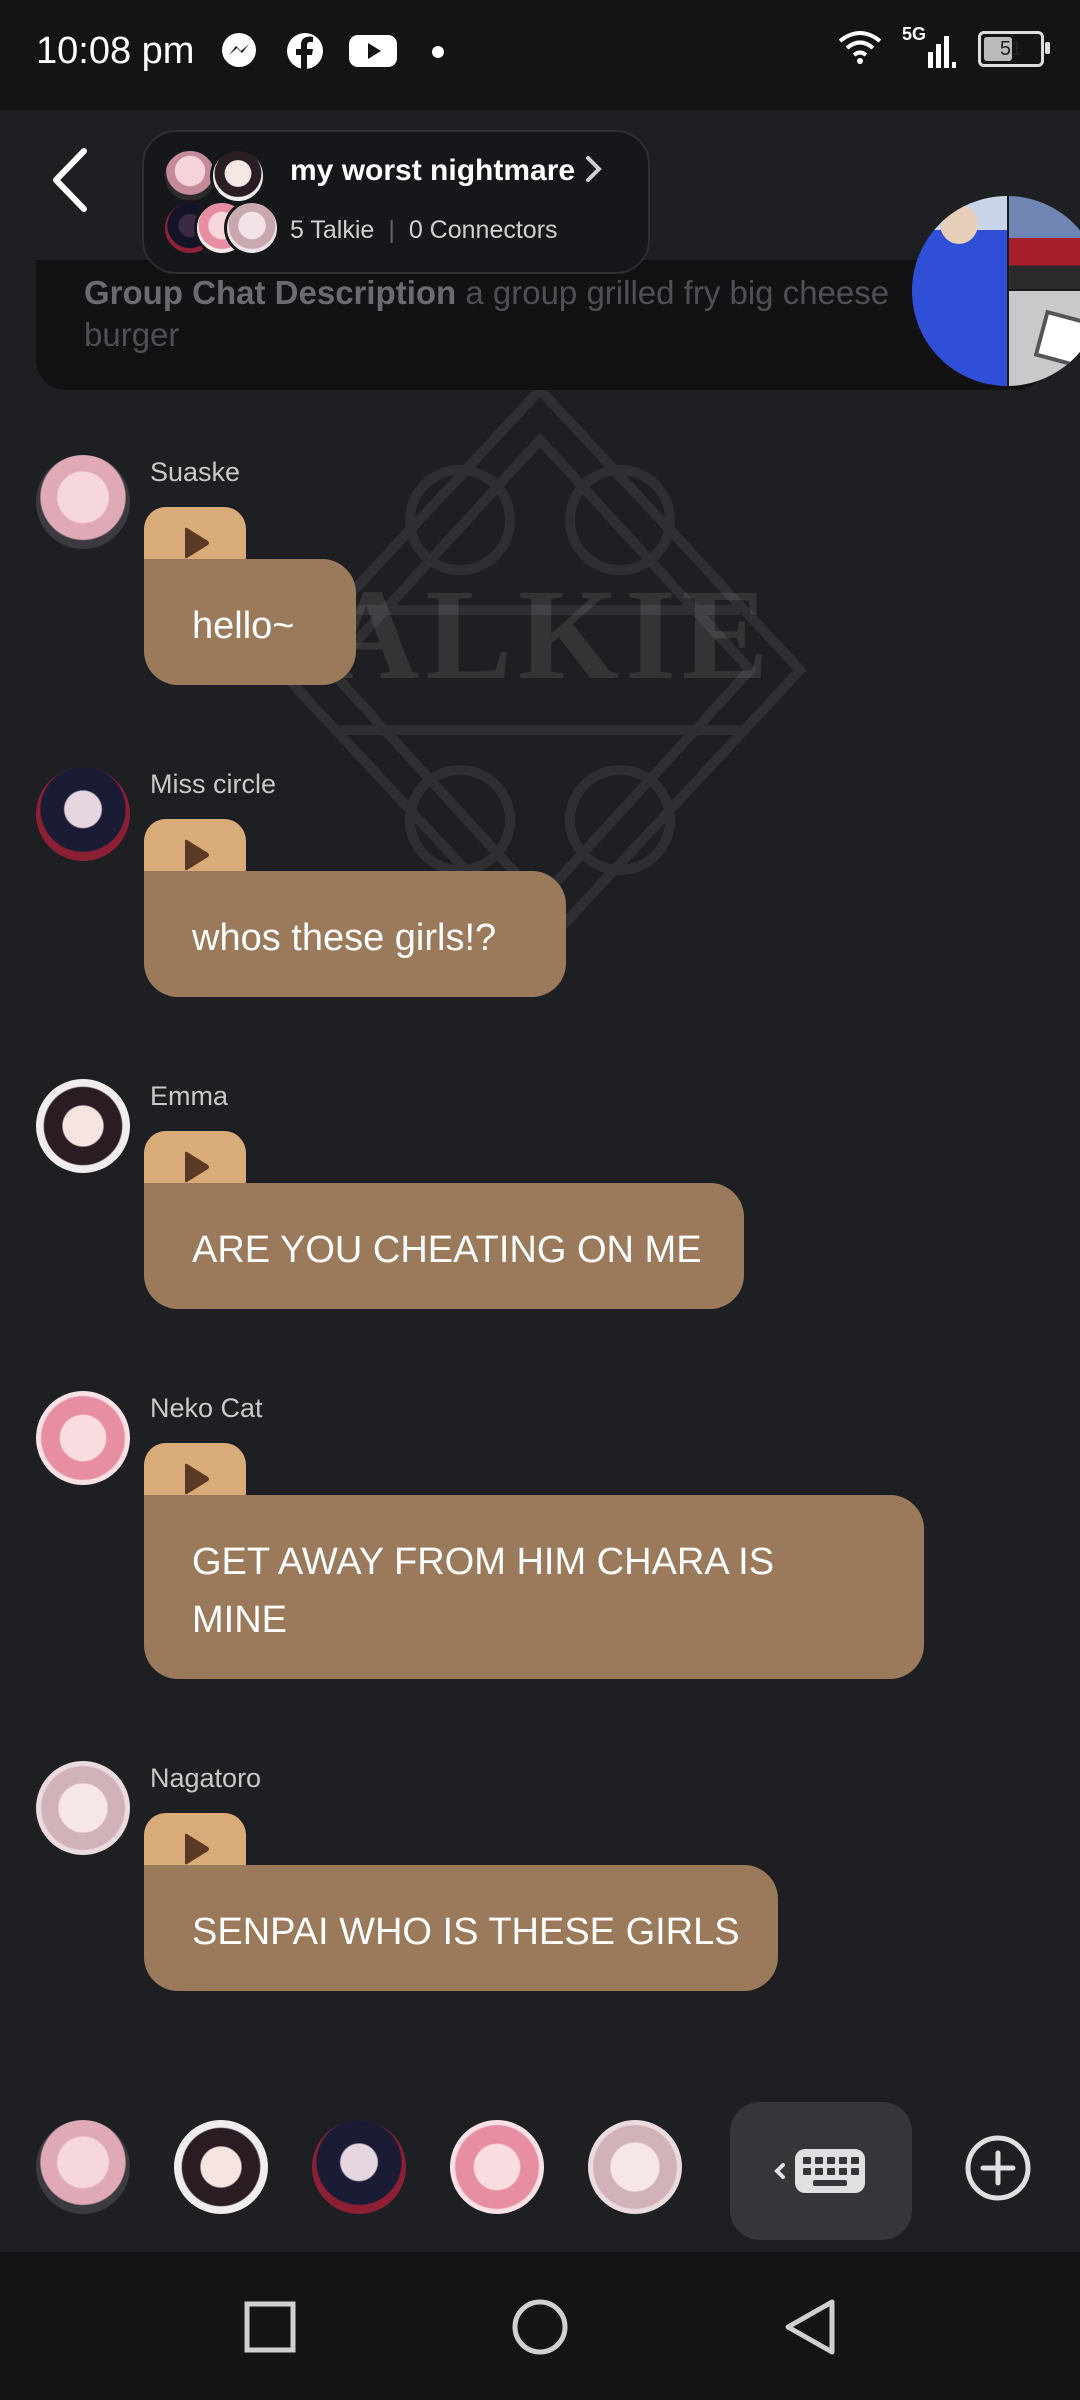  I want to click on sender-name: Emma, so click(189, 1096).